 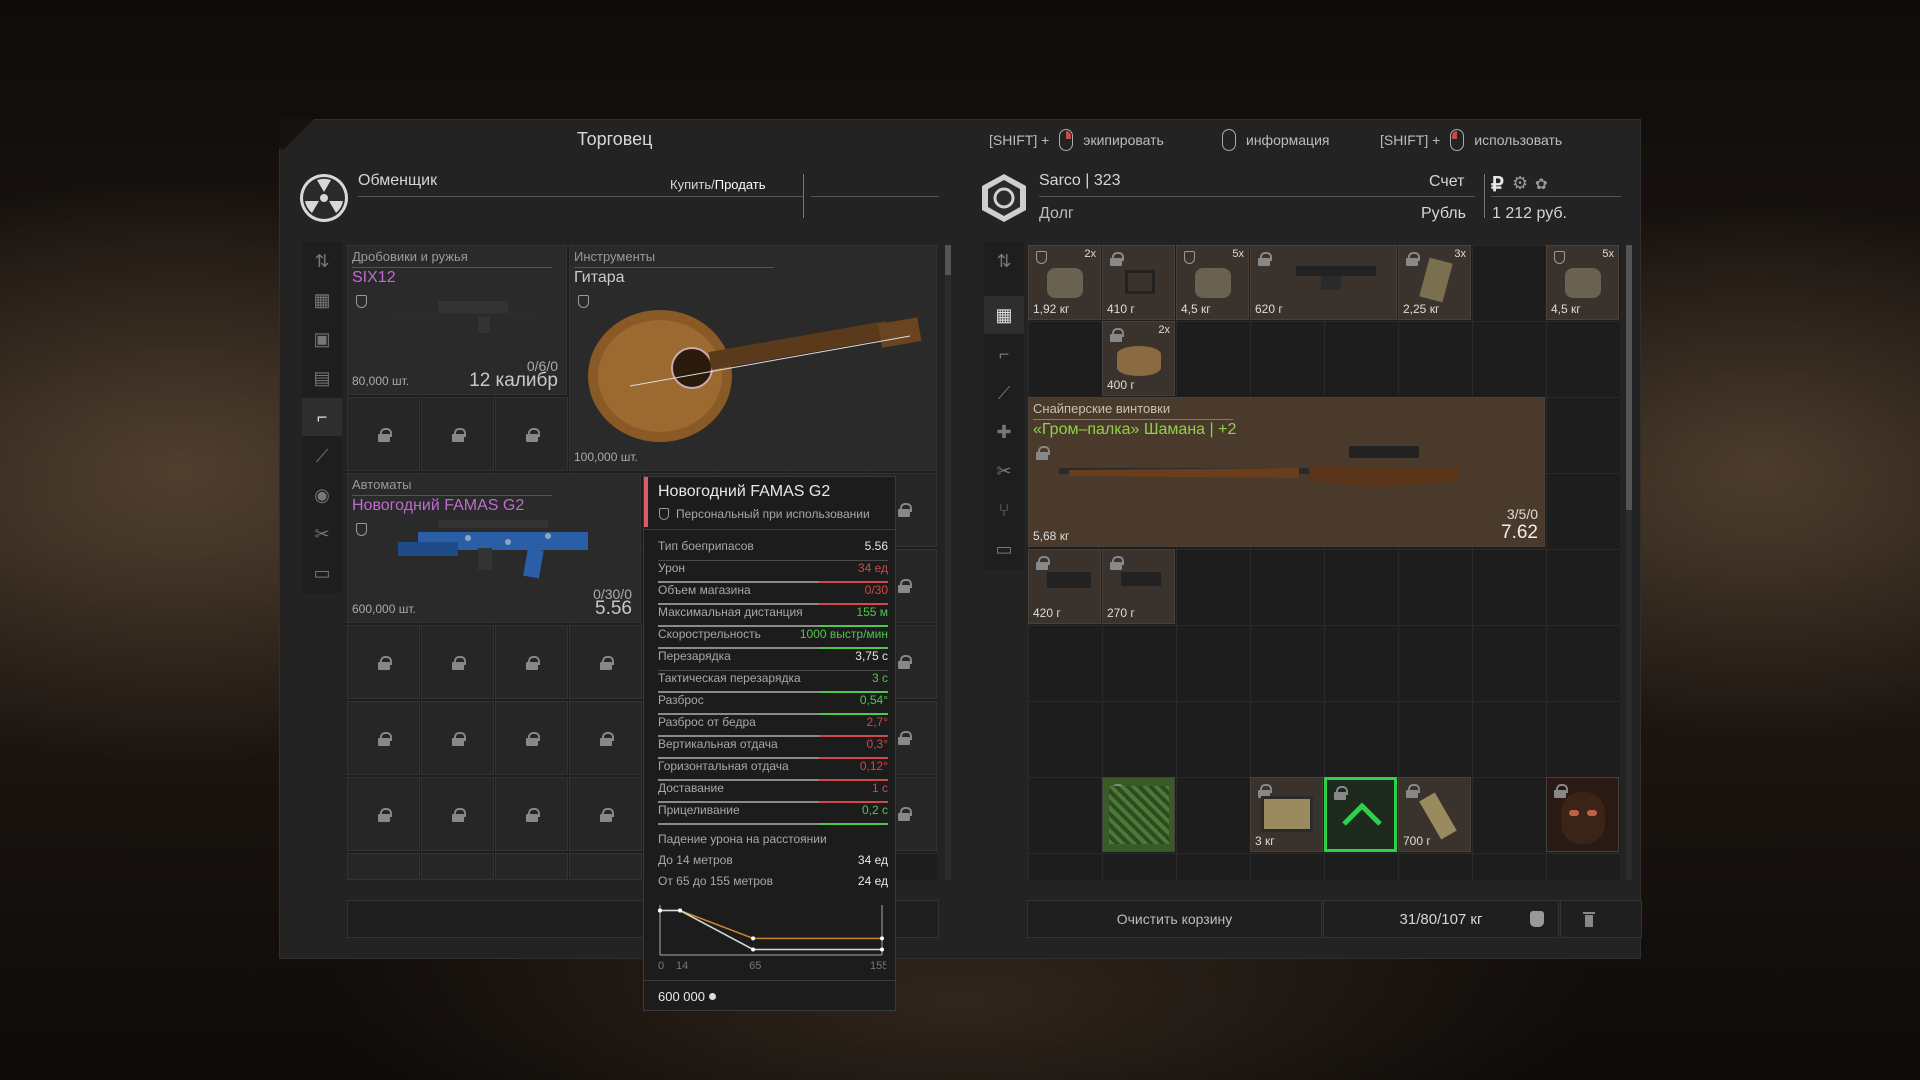 I want to click on clear-cart-button: Очистить корзину, so click(x=1174, y=919).